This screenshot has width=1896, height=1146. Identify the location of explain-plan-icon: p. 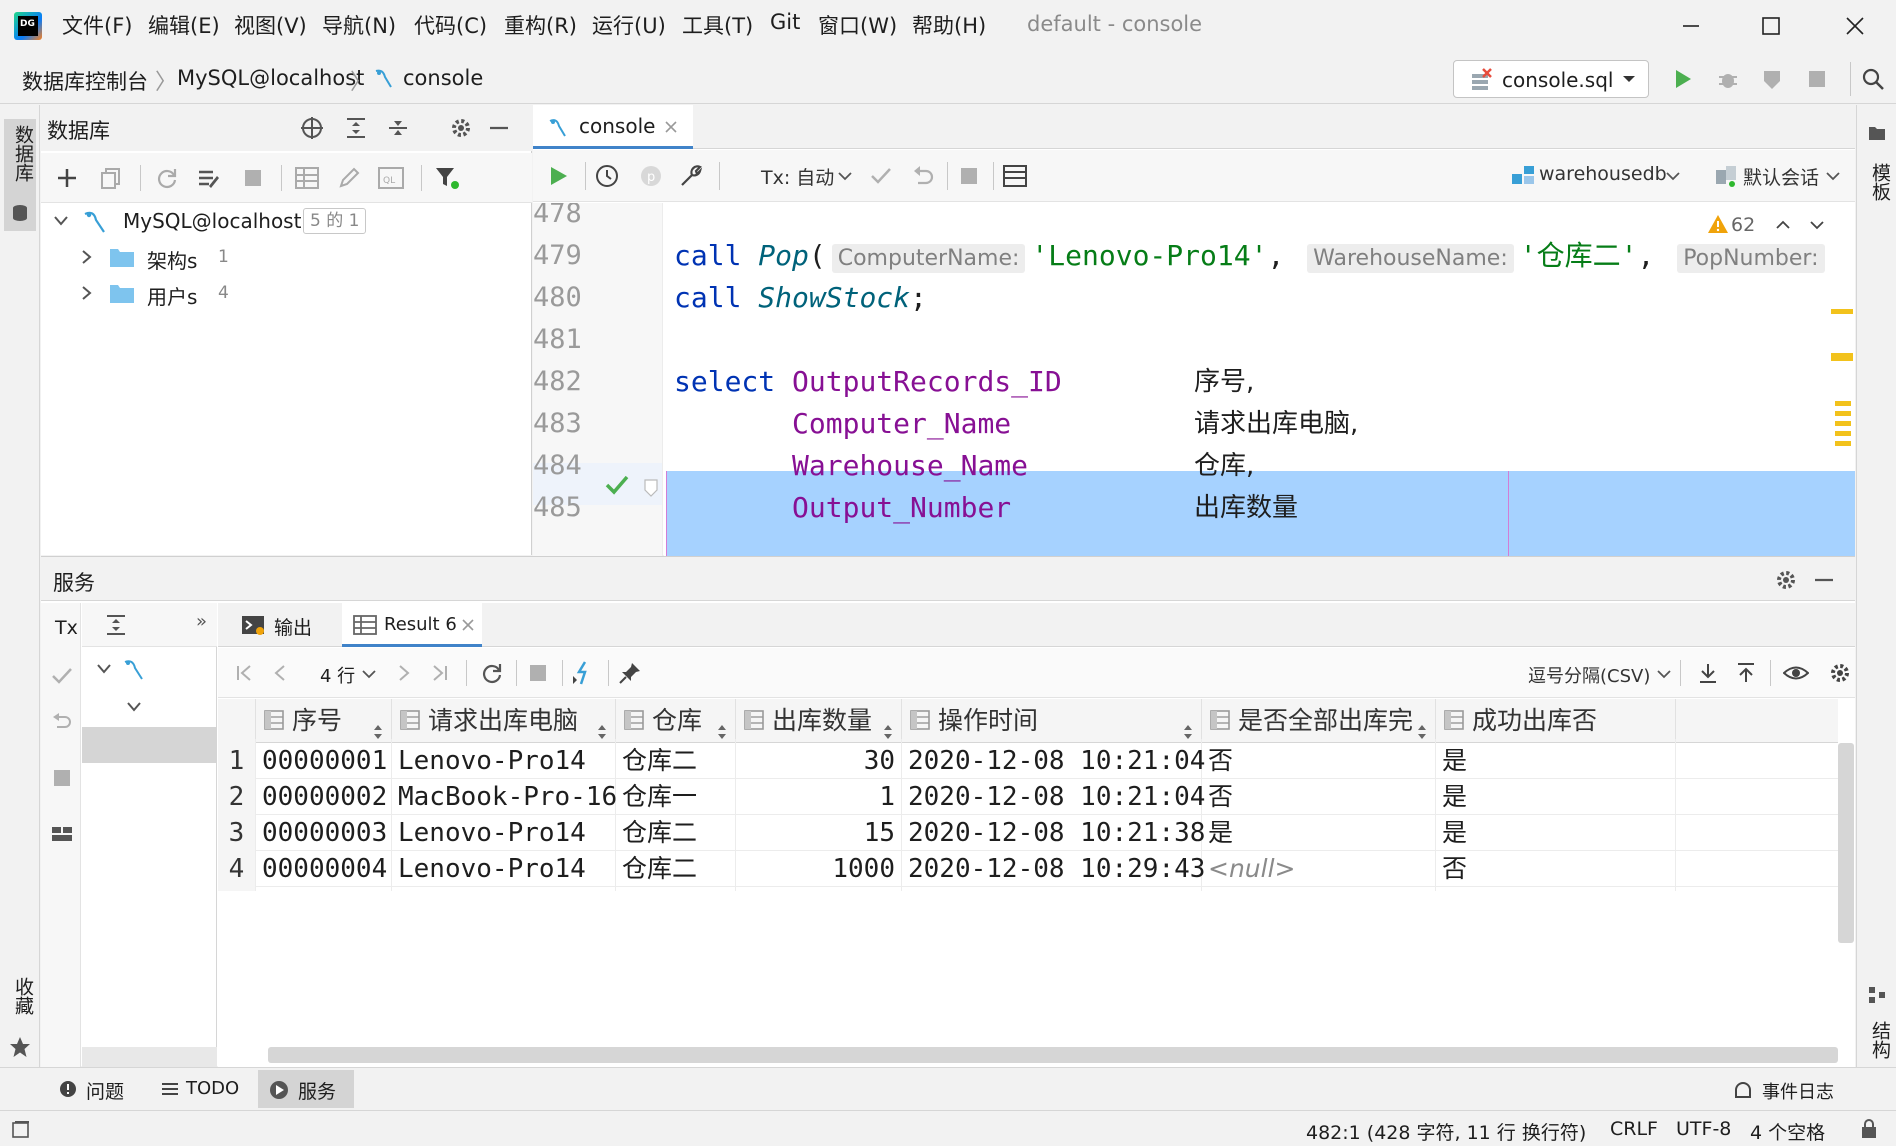
(651, 176).